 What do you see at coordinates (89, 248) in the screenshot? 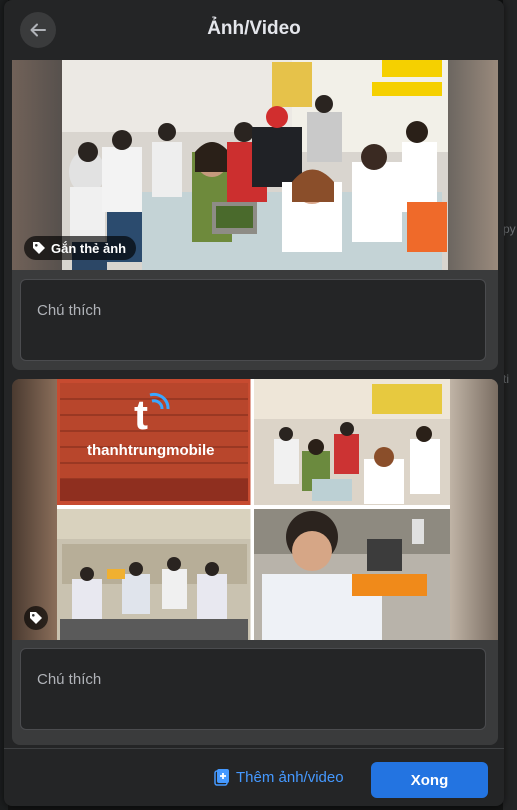
I see `tag-photo-label: Gắn thẻ ảnh` at bounding box center [89, 248].